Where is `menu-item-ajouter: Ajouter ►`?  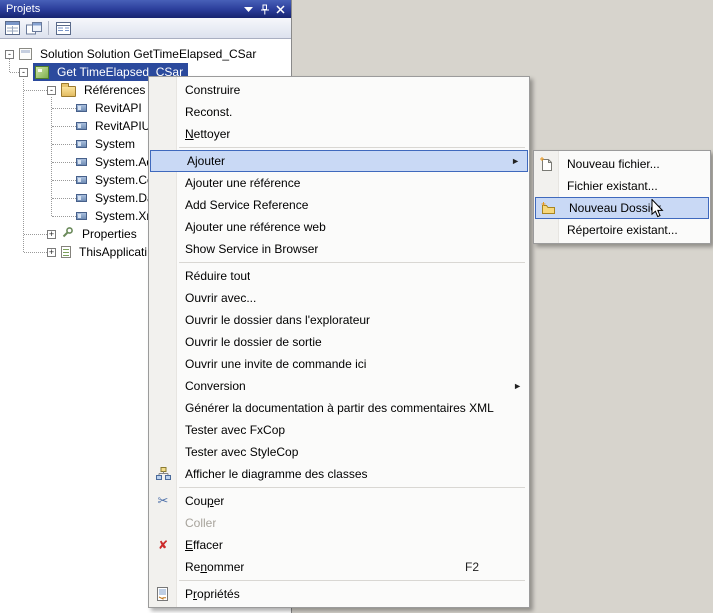
menu-item-ajouter: Ajouter ► is located at coordinates (339, 161).